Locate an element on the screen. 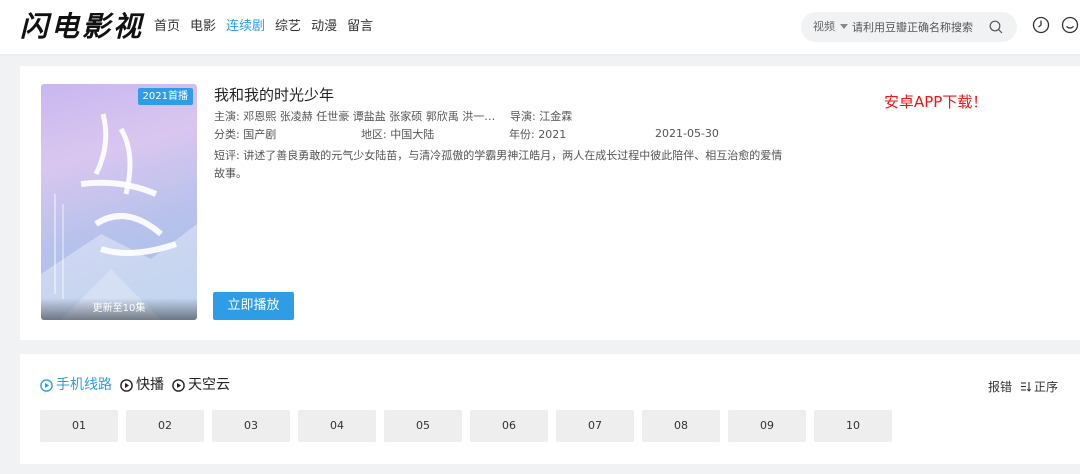  video-title: 我和我的时光少年 is located at coordinates (274, 95).